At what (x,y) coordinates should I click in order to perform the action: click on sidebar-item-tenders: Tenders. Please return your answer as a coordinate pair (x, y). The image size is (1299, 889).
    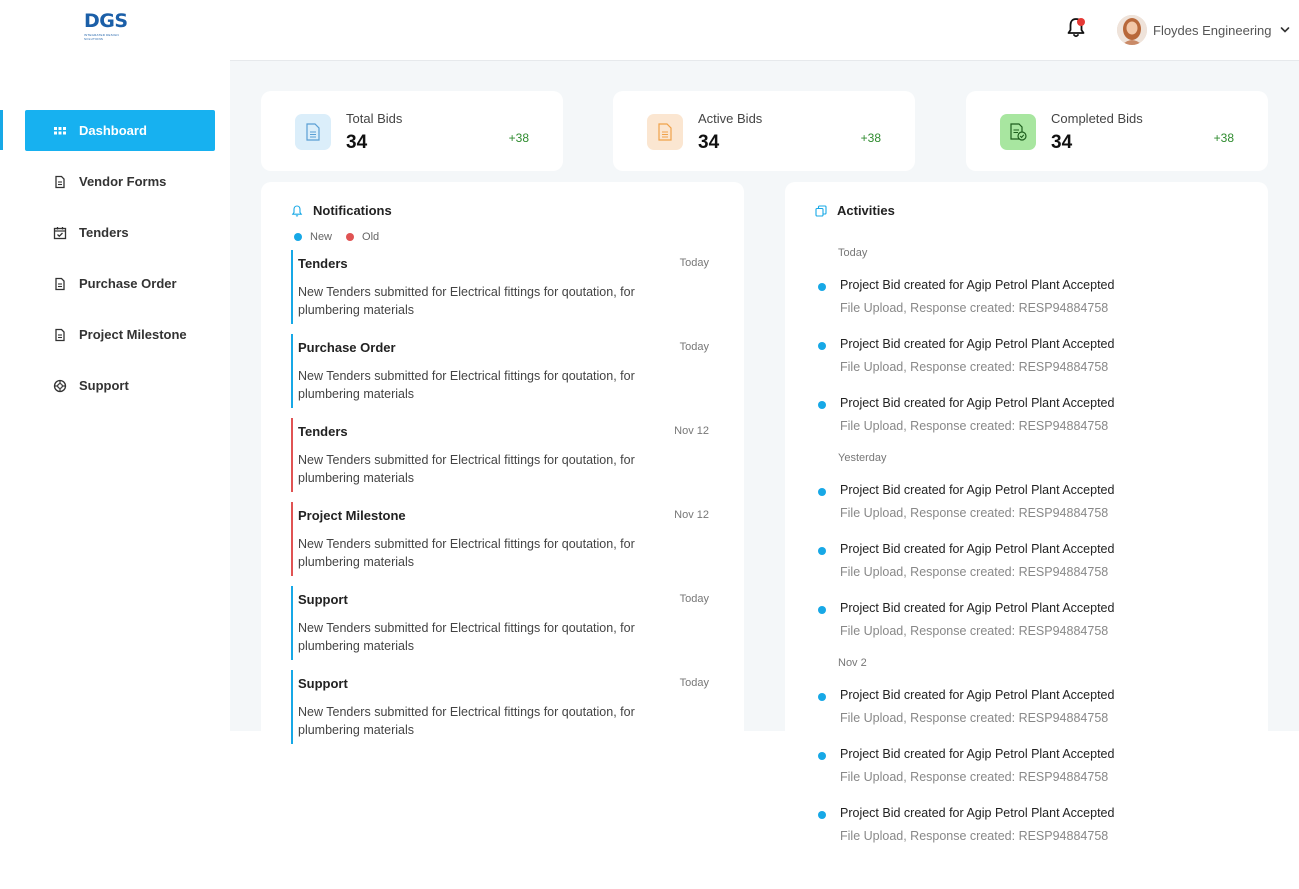
    Looking at the image, I should click on (120, 232).